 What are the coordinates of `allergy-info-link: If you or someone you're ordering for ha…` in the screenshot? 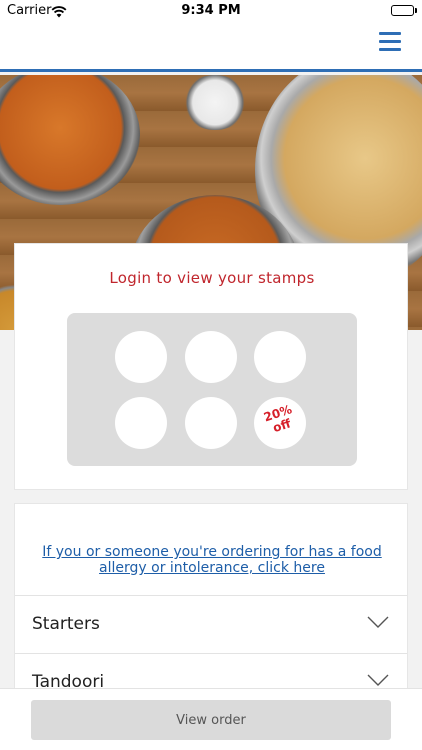 It's located at (212, 560).